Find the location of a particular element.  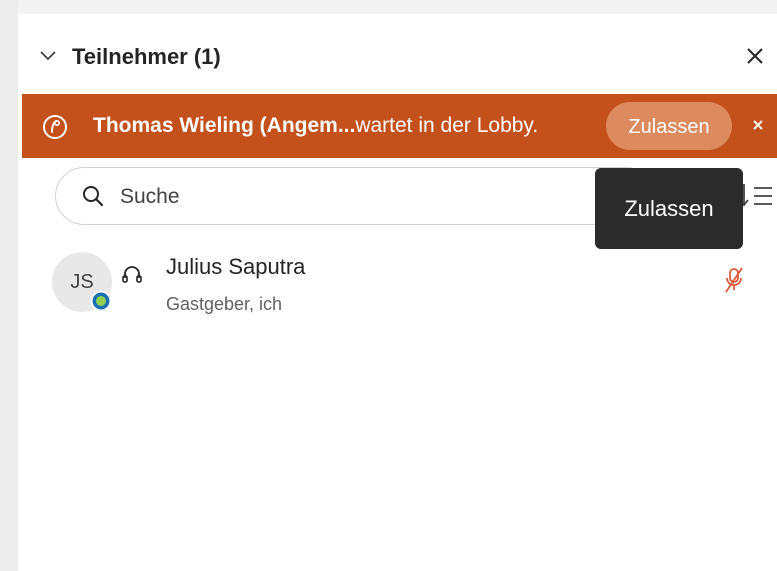

headset-icon is located at coordinates (132, 275).